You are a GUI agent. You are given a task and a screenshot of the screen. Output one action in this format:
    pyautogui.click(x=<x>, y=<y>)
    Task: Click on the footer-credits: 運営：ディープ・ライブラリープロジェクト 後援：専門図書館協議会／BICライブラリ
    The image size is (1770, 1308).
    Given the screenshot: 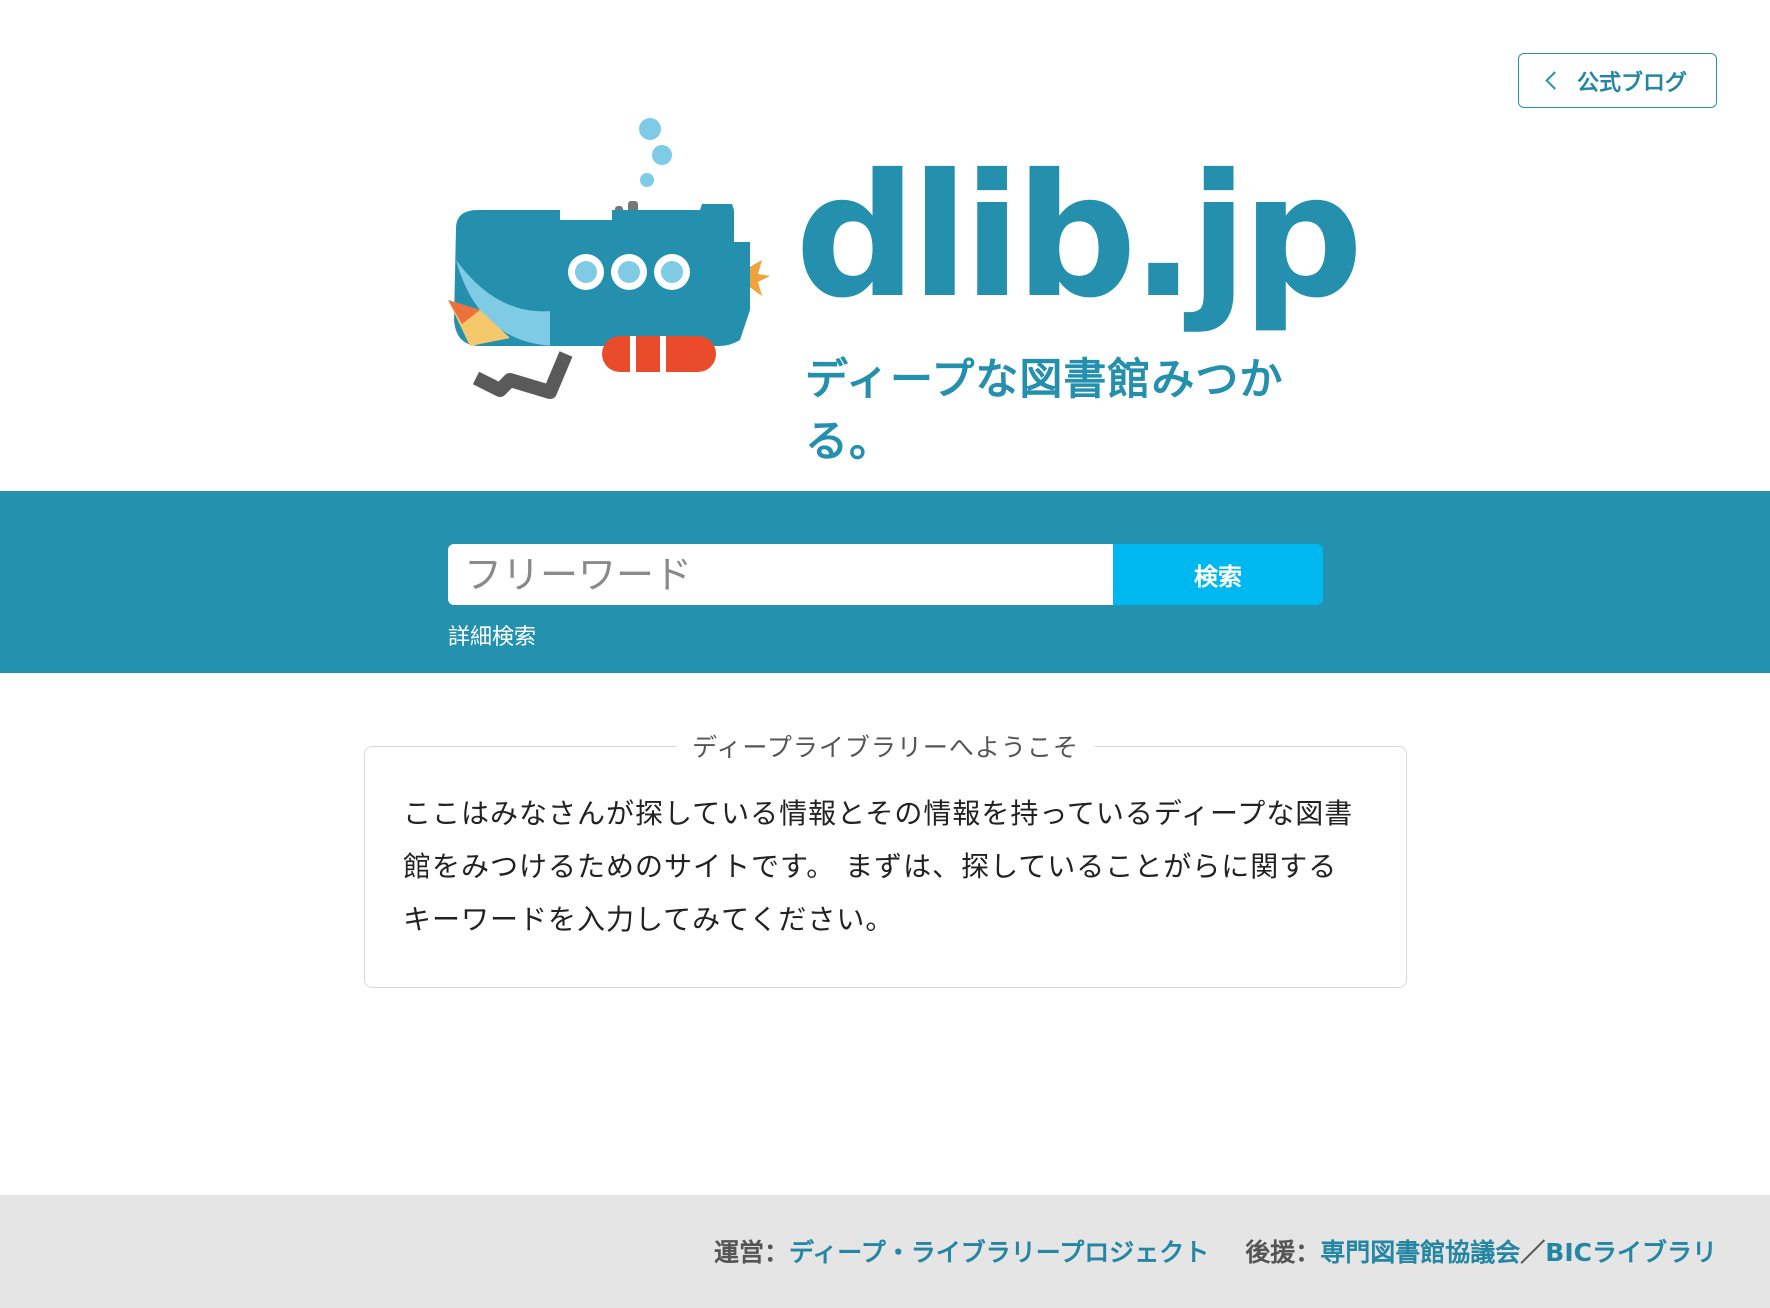 What is the action you would take?
    pyautogui.click(x=1215, y=1251)
    